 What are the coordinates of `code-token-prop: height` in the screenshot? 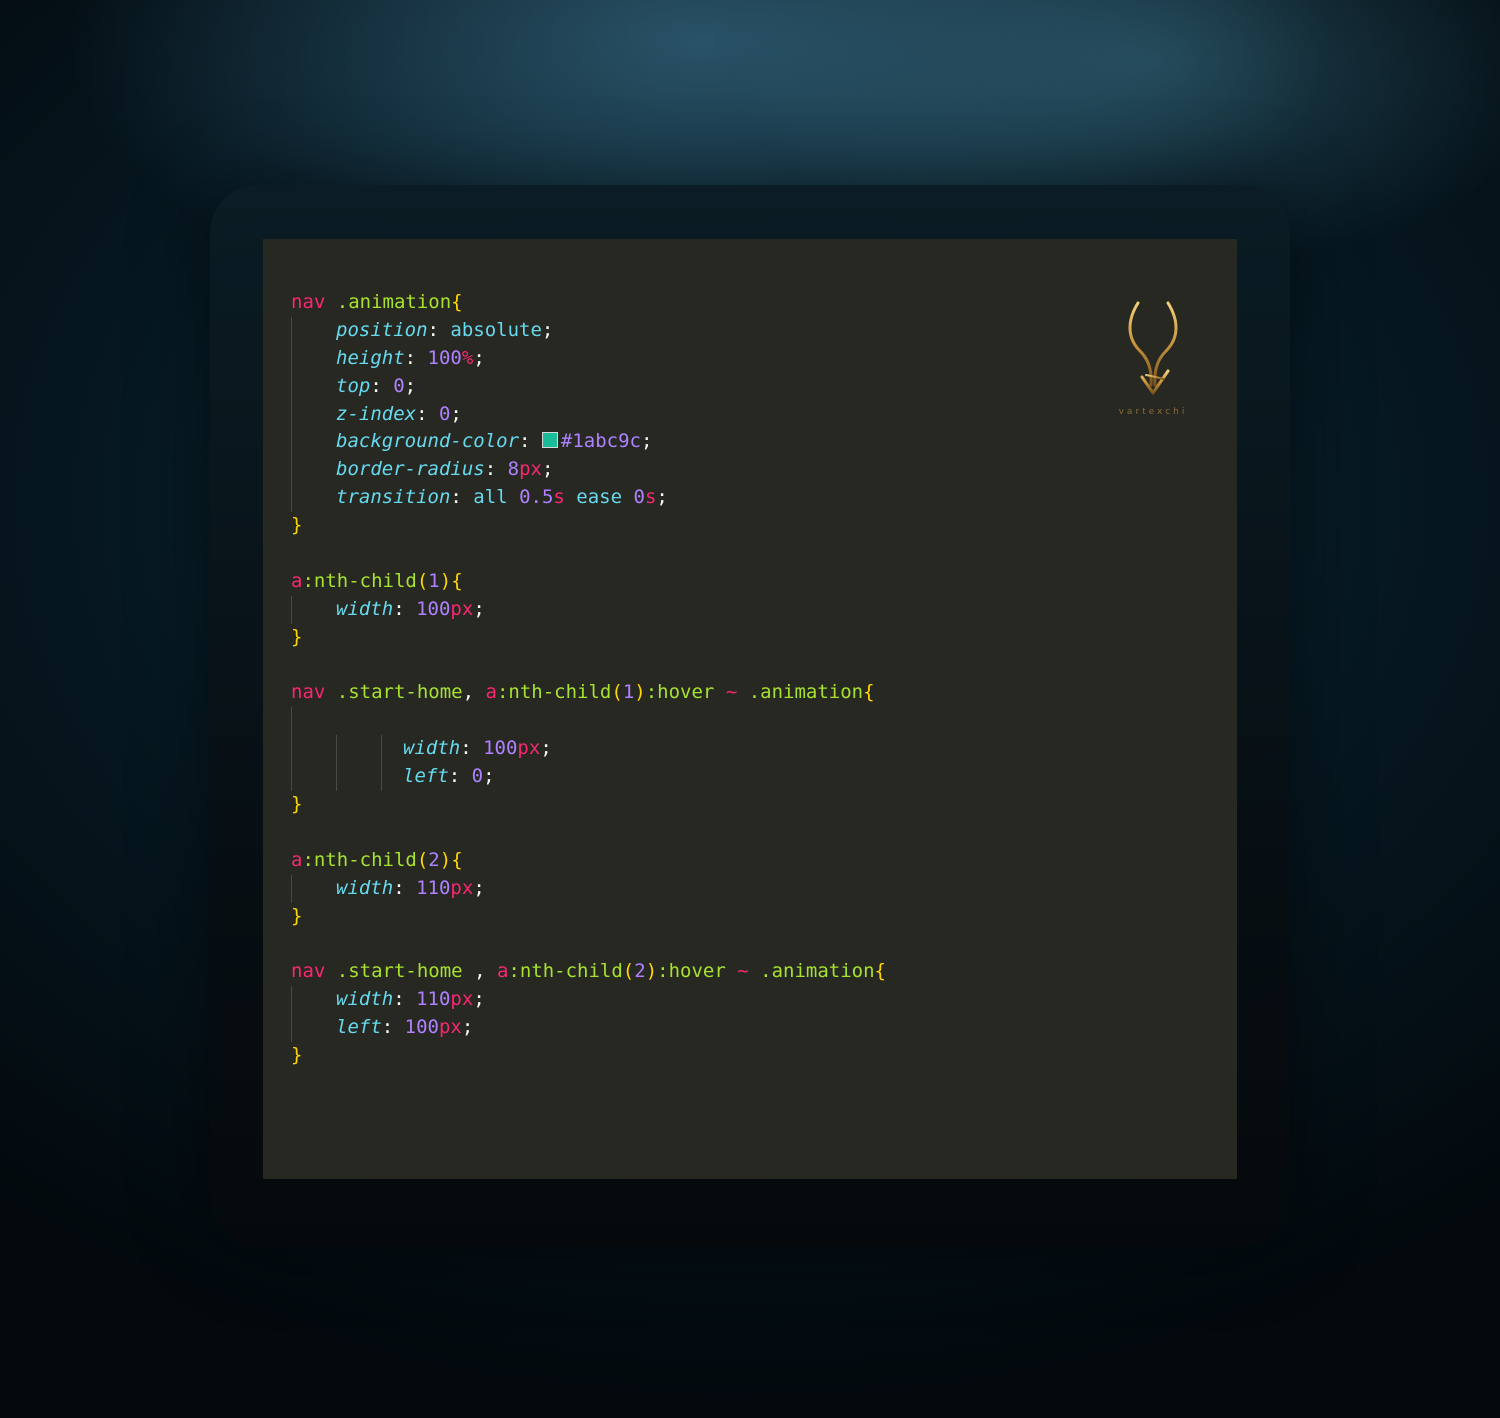 It's located at (370, 357).